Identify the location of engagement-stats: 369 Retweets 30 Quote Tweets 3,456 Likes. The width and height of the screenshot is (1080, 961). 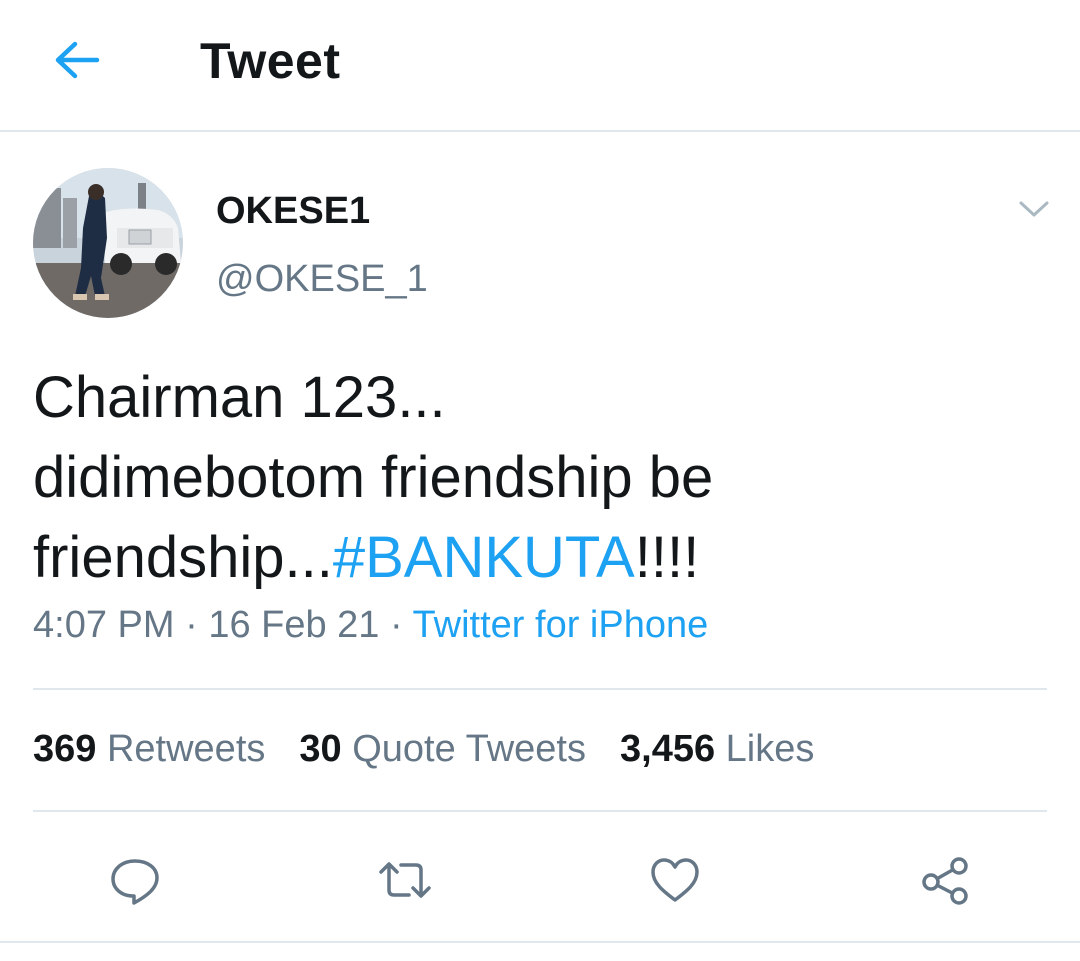
(440, 749).